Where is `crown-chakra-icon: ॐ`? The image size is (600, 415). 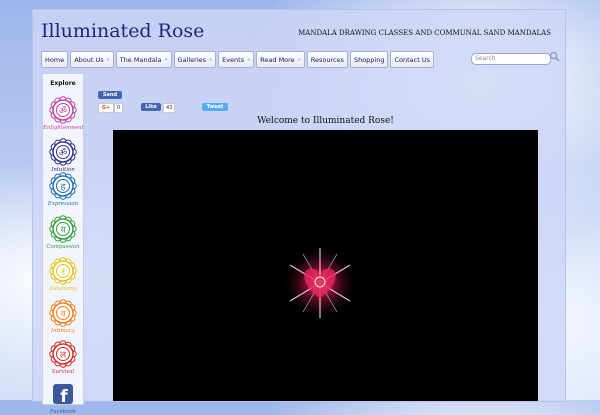
crown-chakra-icon: ॐ is located at coordinates (63, 110).